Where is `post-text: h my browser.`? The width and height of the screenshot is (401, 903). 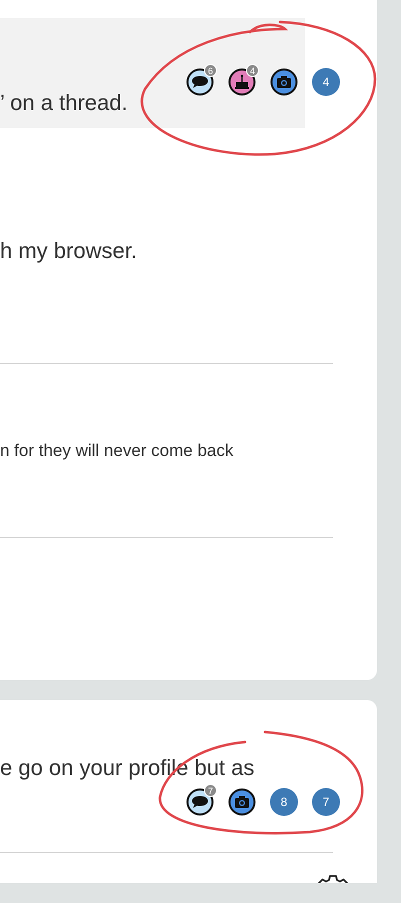 post-text: h my browser. is located at coordinates (69, 251).